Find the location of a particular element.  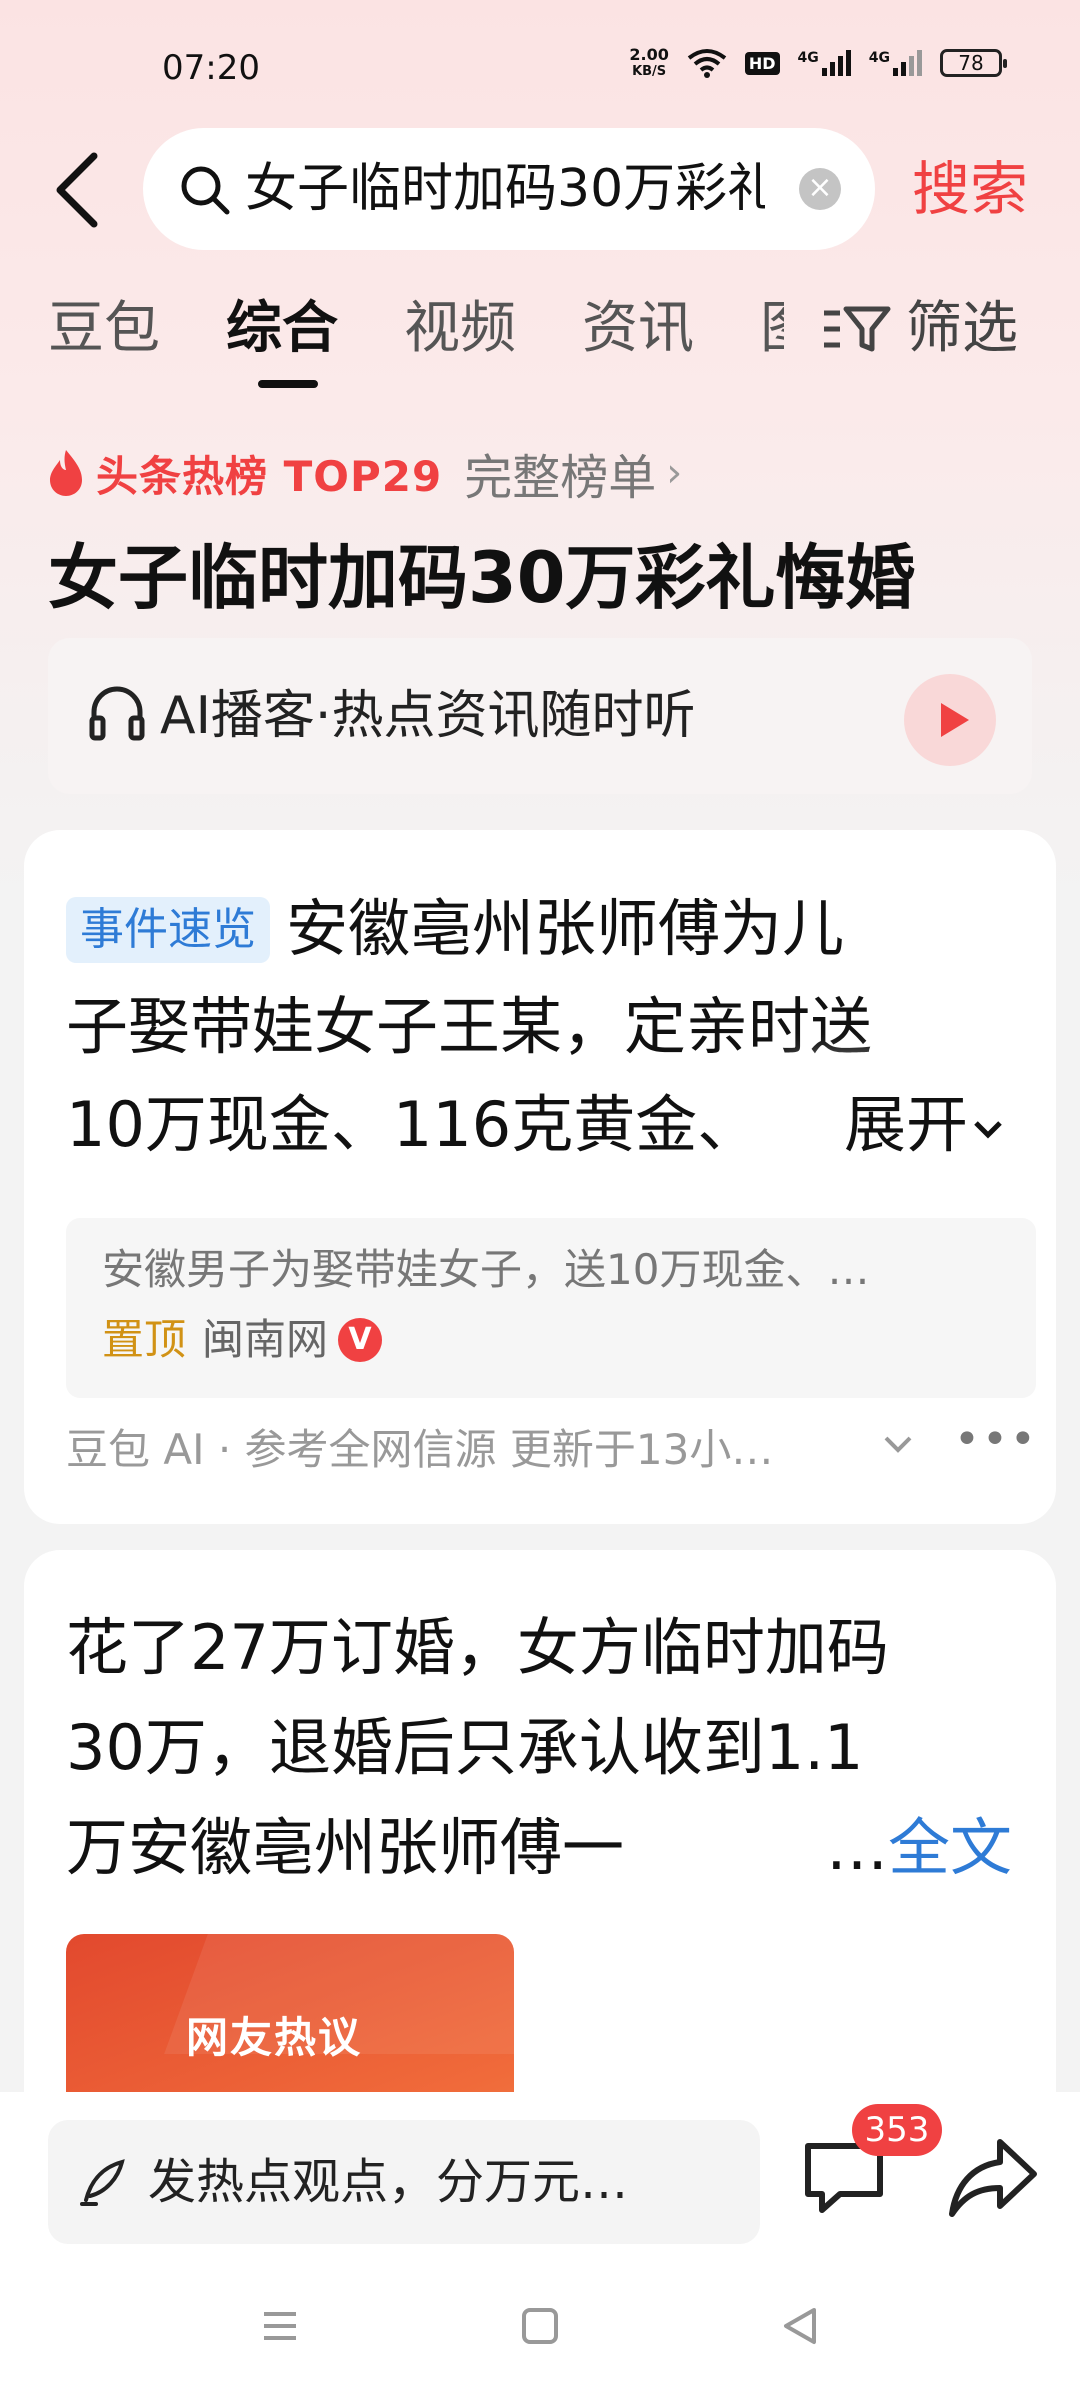

search-row: 女子临时加码30万彩礼悔婚 × 搜索 is located at coordinates (540, 189).